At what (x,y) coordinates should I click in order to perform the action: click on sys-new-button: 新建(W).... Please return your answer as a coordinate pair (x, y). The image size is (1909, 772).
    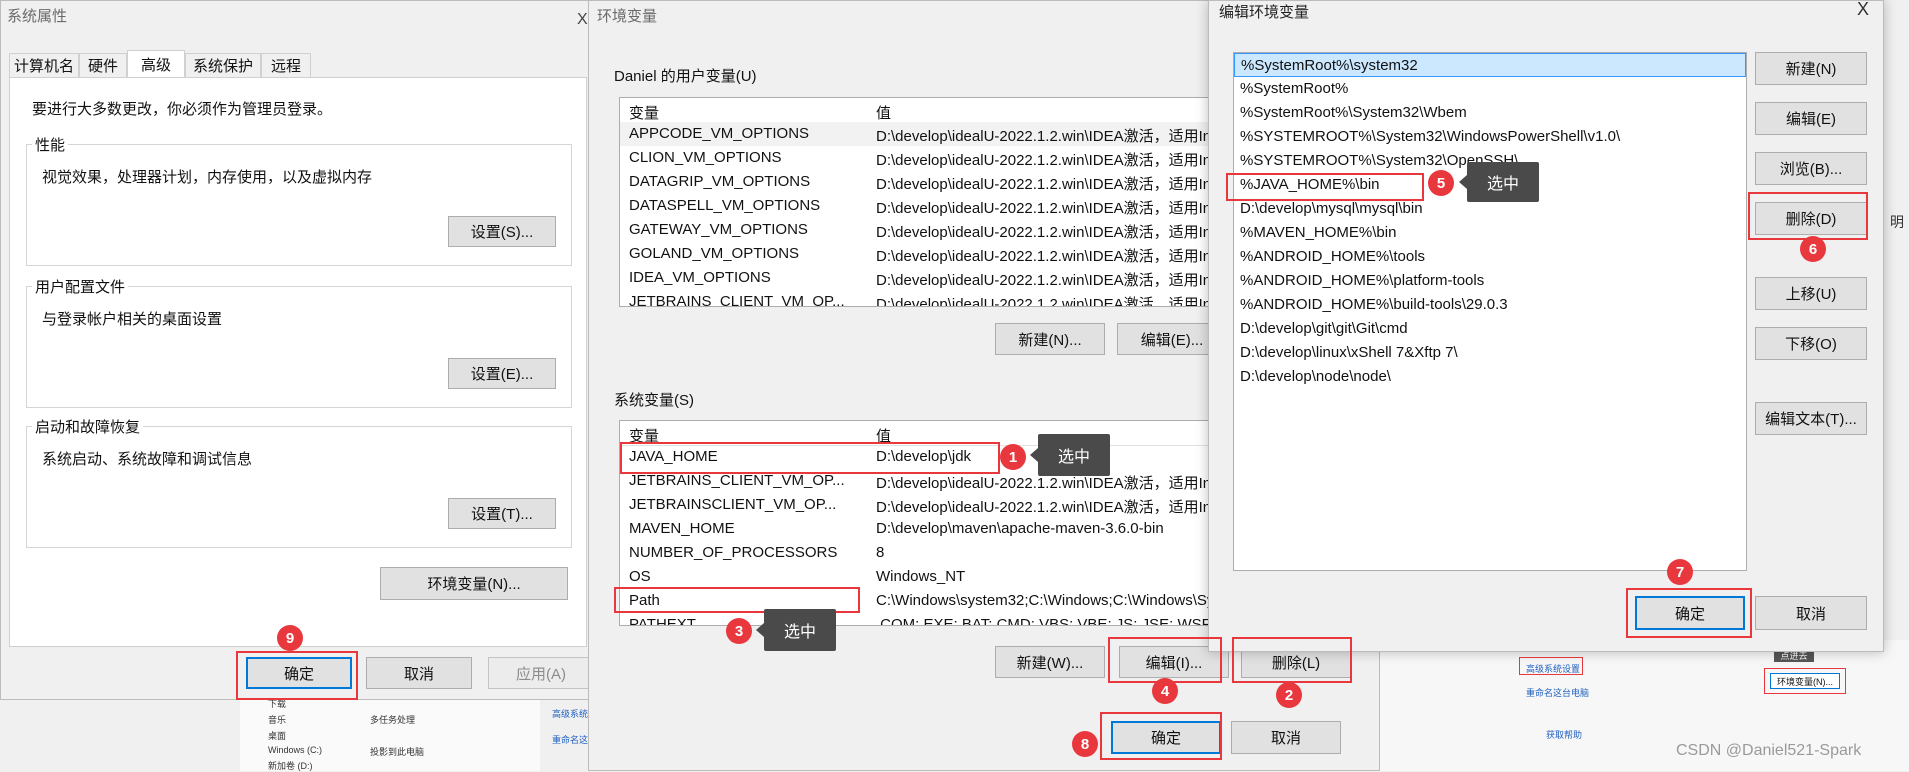
    Looking at the image, I should click on (1050, 662).